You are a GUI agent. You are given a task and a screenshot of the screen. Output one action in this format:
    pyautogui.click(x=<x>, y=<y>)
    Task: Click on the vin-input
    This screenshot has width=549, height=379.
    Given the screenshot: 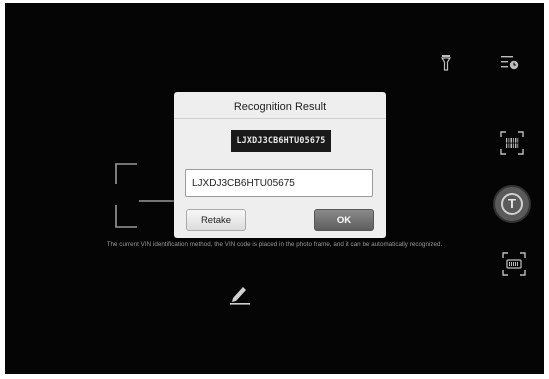 What is the action you would take?
    pyautogui.click(x=279, y=183)
    